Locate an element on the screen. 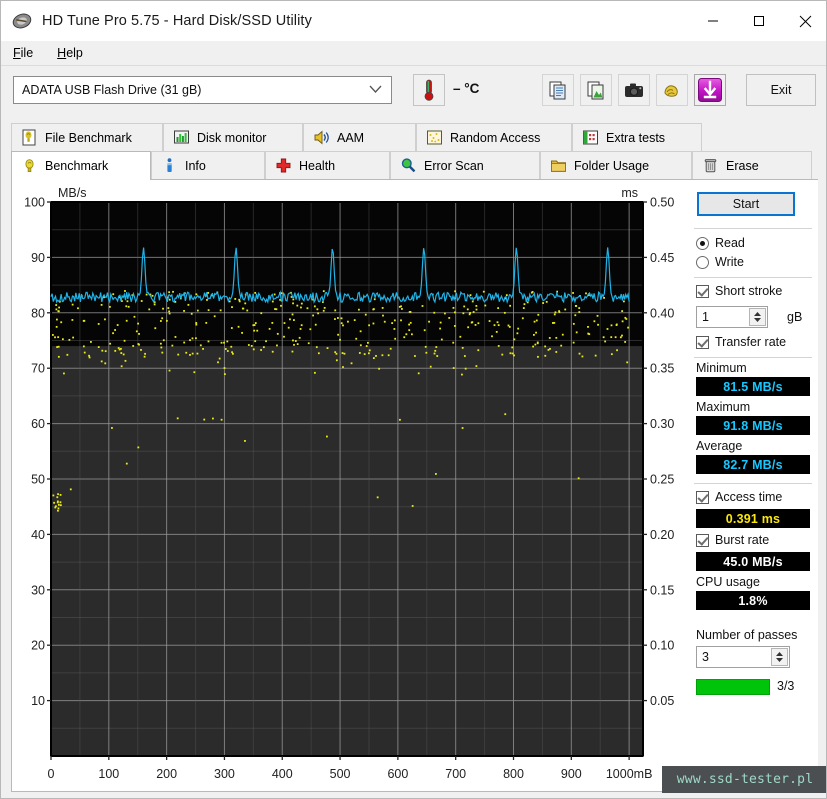  menu-bar: File Help is located at coordinates (413, 53).